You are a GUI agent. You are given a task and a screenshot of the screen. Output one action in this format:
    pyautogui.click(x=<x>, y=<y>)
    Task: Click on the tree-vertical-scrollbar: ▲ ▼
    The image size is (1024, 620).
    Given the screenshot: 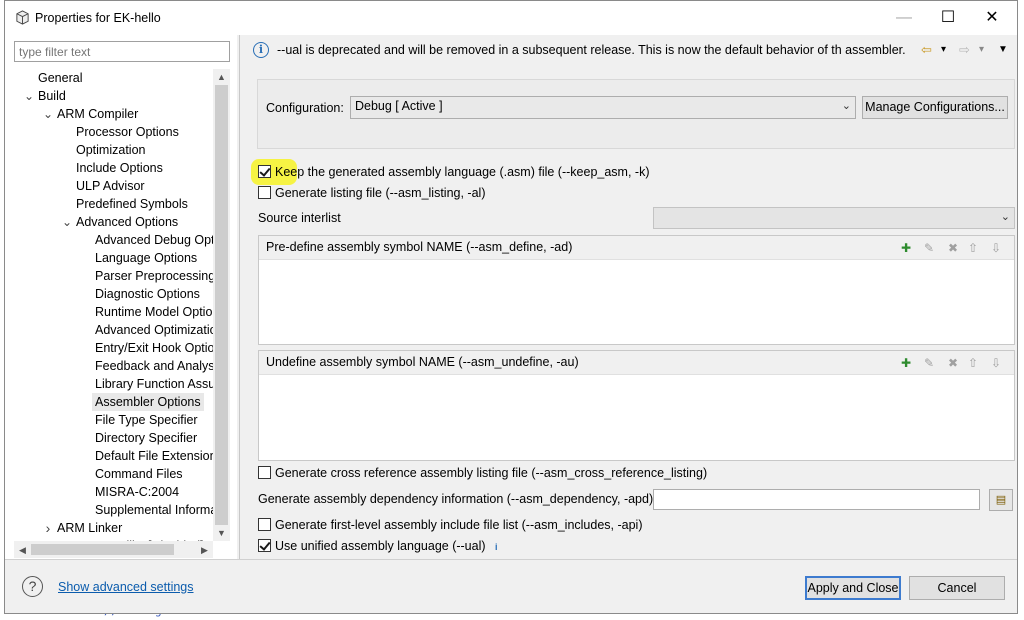 What is the action you would take?
    pyautogui.click(x=221, y=305)
    